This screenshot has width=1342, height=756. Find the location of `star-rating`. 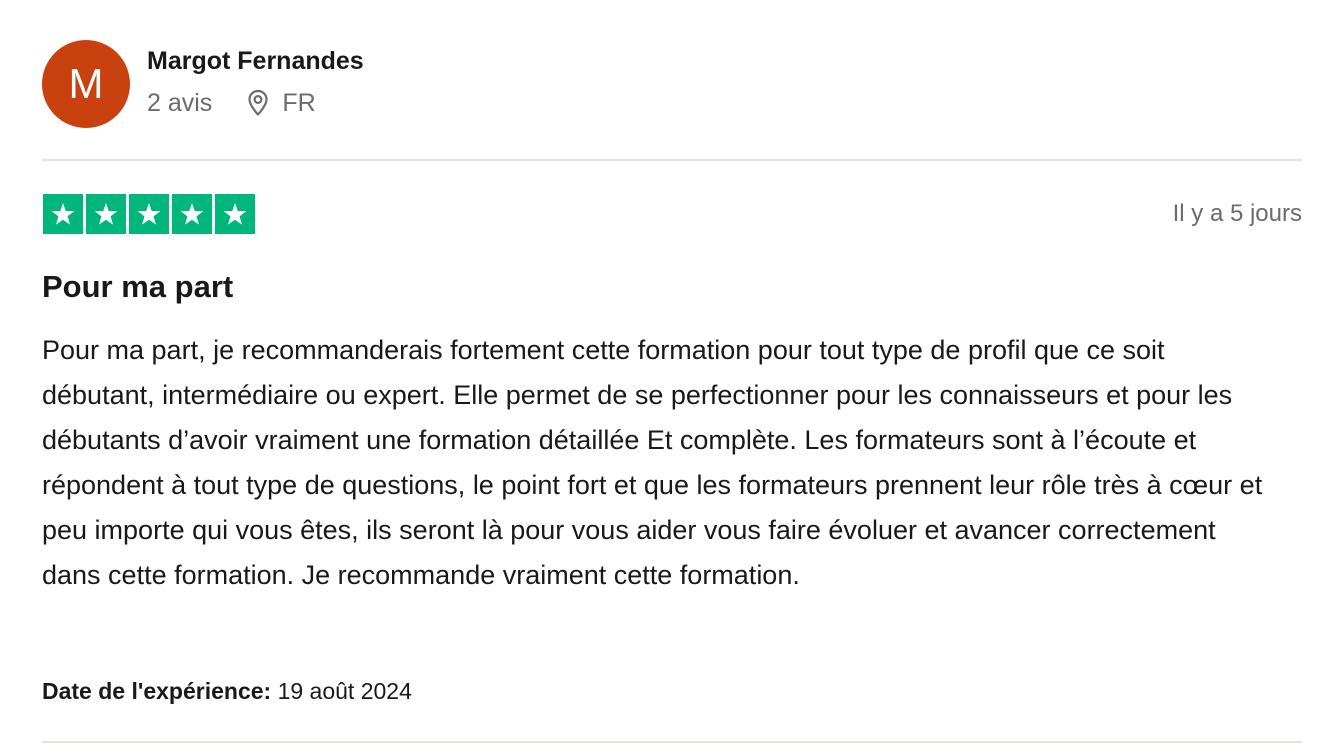

star-rating is located at coordinates (150, 214).